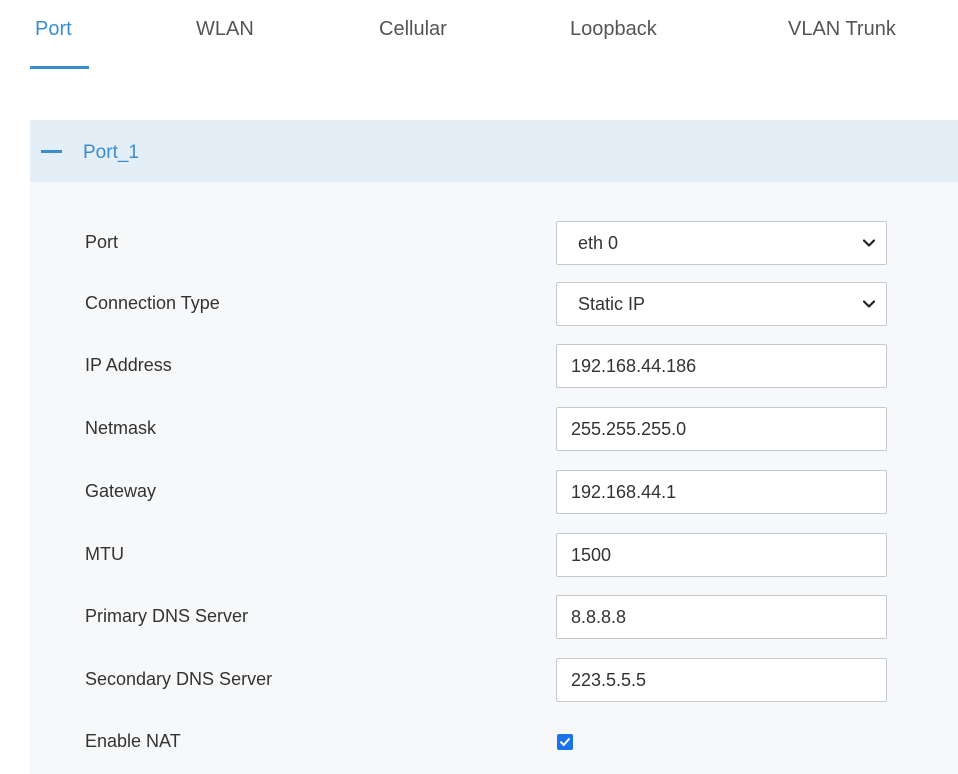 The width and height of the screenshot is (958, 774). I want to click on checkmark-icon, so click(565, 742).